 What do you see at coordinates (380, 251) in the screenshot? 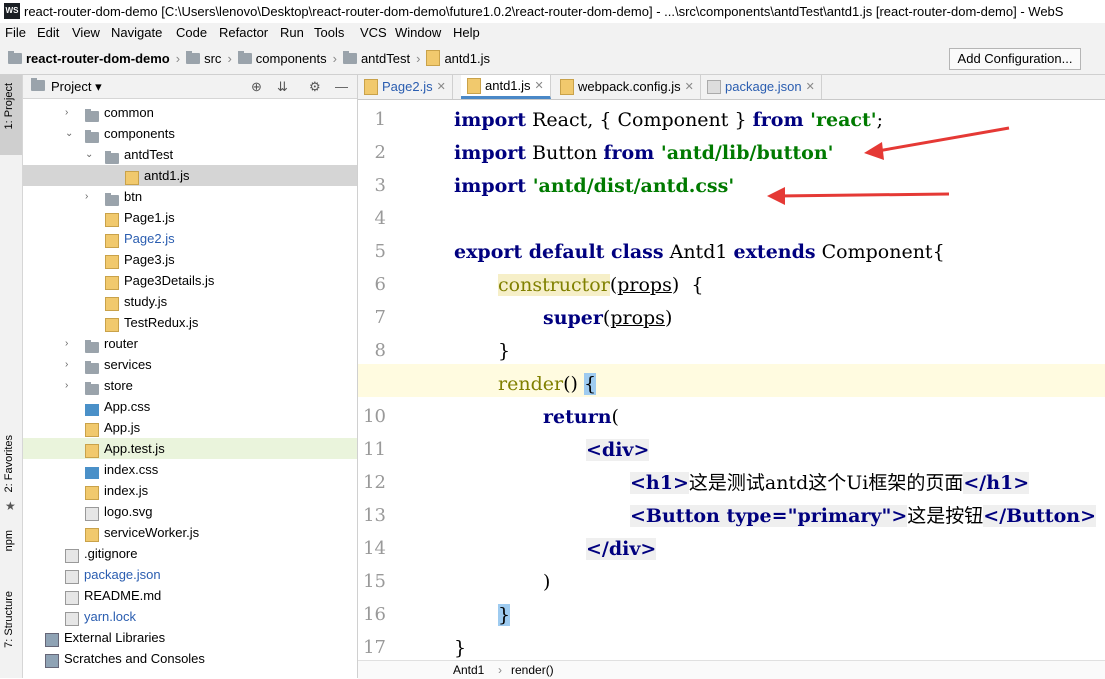
I see `line-number: 5` at bounding box center [380, 251].